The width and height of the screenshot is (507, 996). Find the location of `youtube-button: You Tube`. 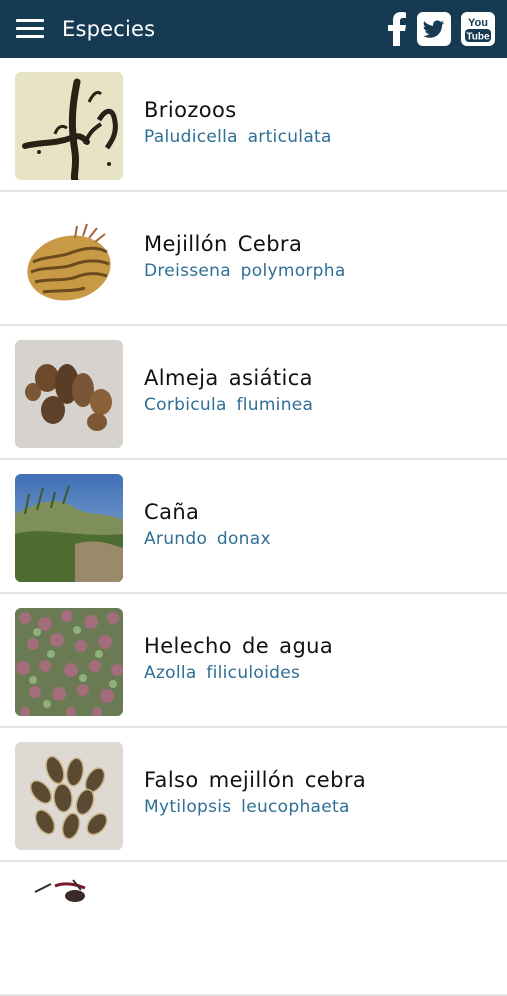

youtube-button: You Tube is located at coordinates (478, 29).